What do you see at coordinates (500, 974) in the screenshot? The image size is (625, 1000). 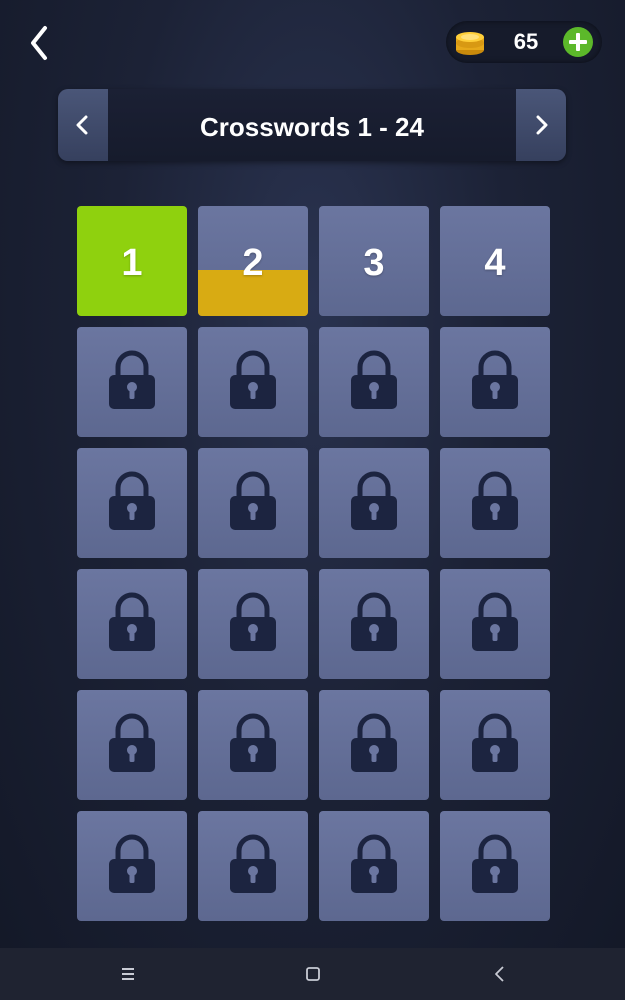 I see `back-triangle-icon` at bounding box center [500, 974].